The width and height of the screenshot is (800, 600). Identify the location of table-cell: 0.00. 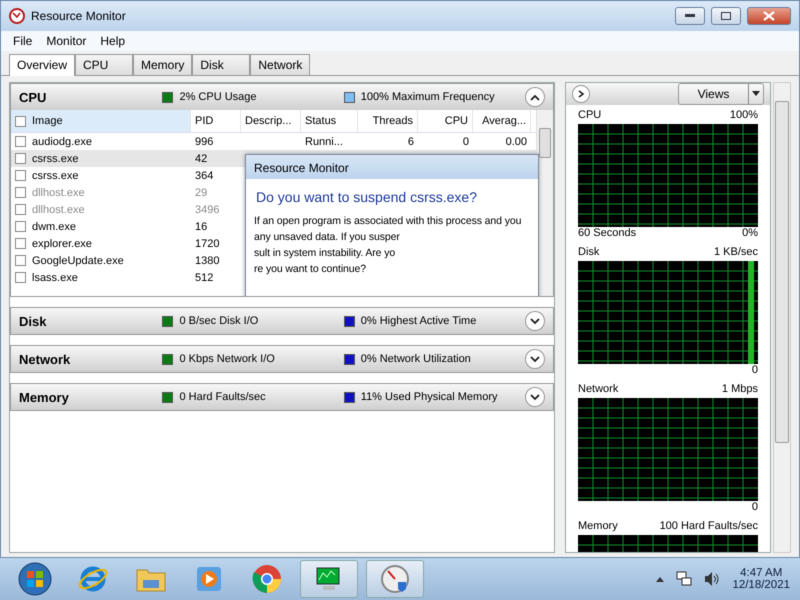
(516, 142).